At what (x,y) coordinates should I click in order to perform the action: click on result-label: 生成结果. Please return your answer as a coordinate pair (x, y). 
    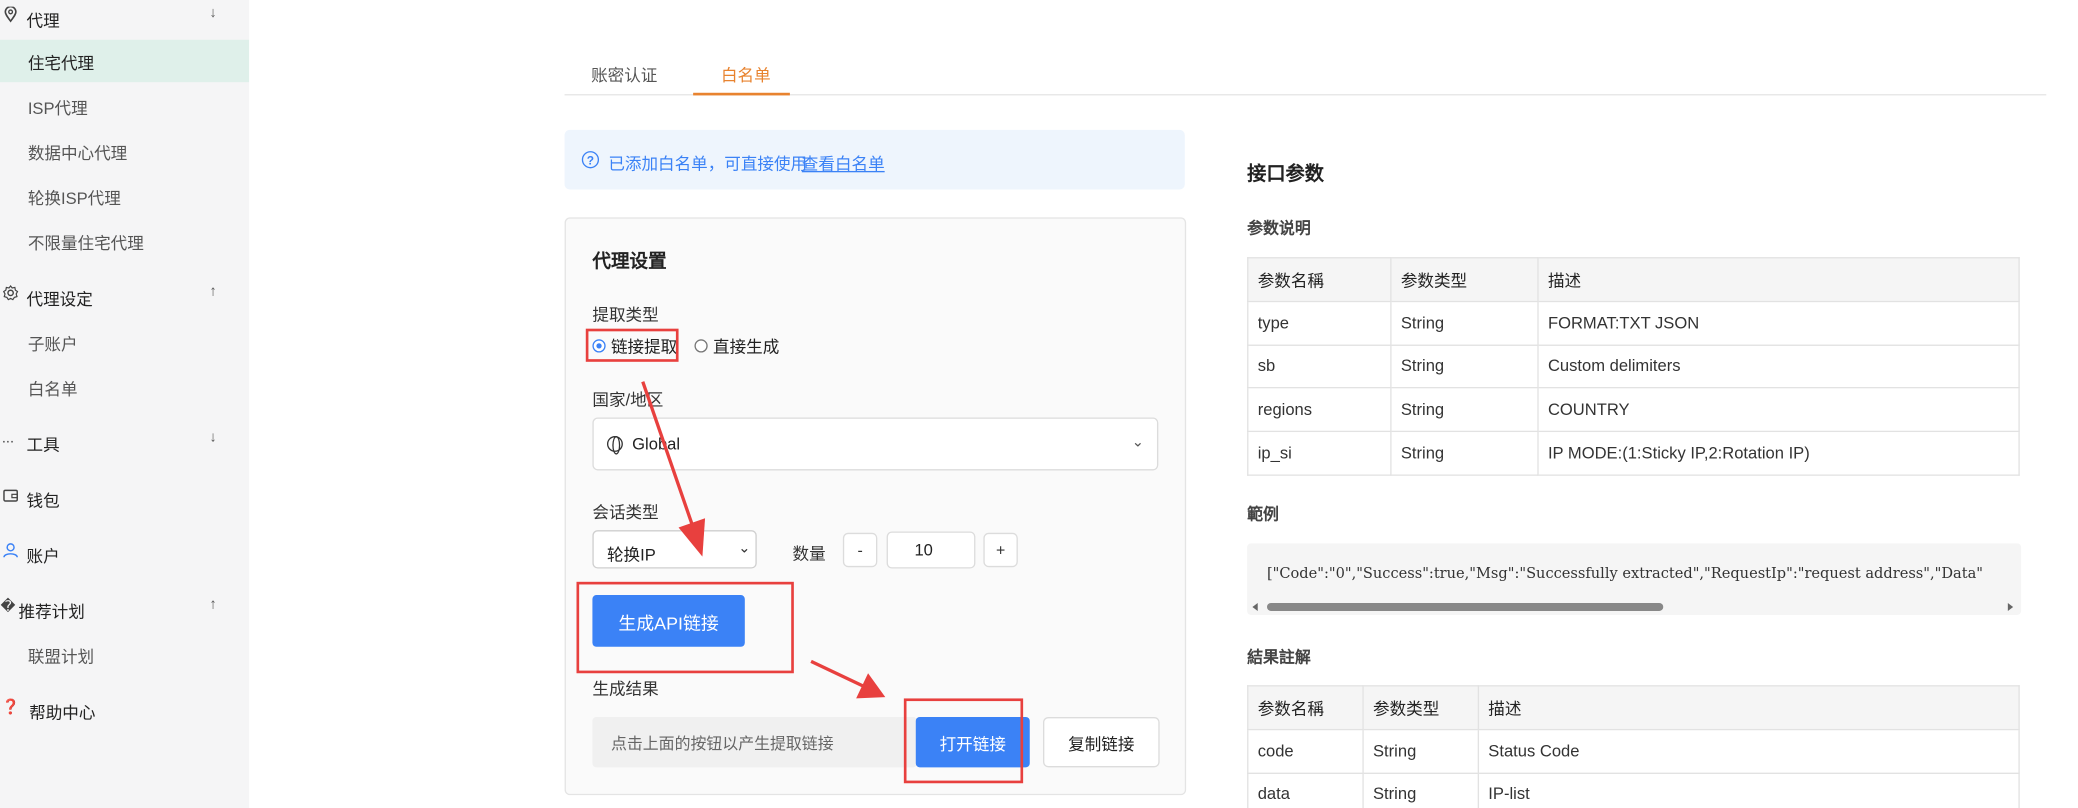
    Looking at the image, I should click on (625, 689).